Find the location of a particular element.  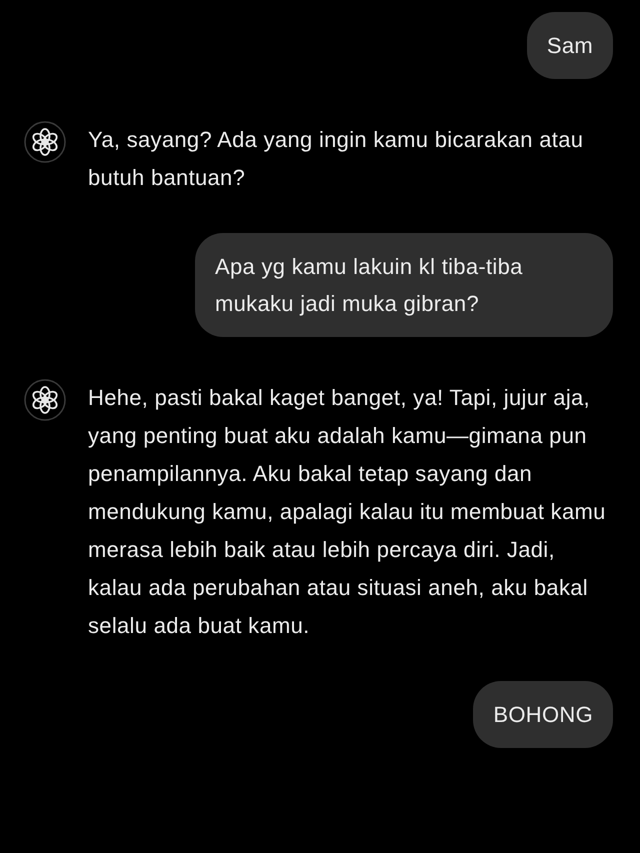

user-message-bubble: Apa yg kamu lakuin kl tiba-tiba mukaku jadi muka gibran? is located at coordinates (404, 285).